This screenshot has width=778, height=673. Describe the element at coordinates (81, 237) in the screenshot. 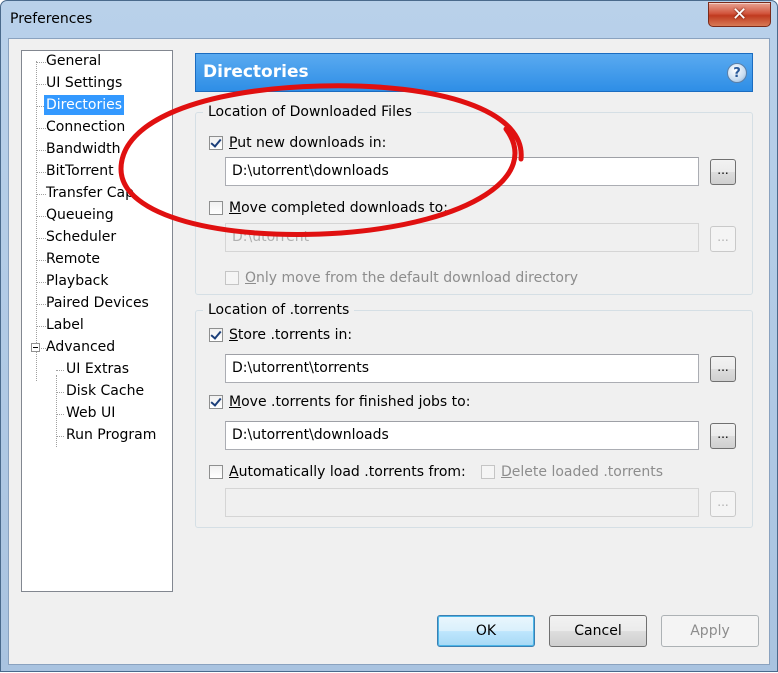

I see `sidebar-item-scheduler: Scheduler` at that location.